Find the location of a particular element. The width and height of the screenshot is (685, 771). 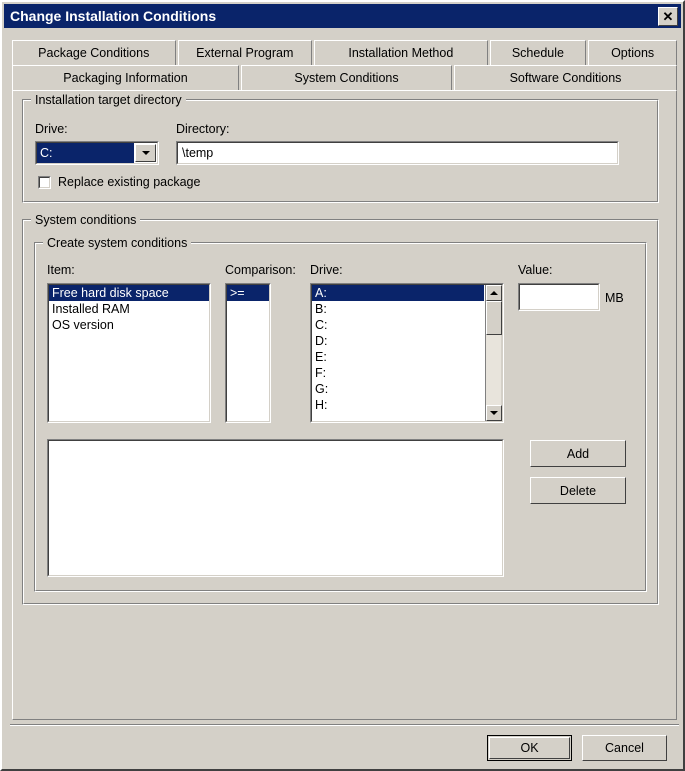

cancel-button: Cancel is located at coordinates (624, 748).